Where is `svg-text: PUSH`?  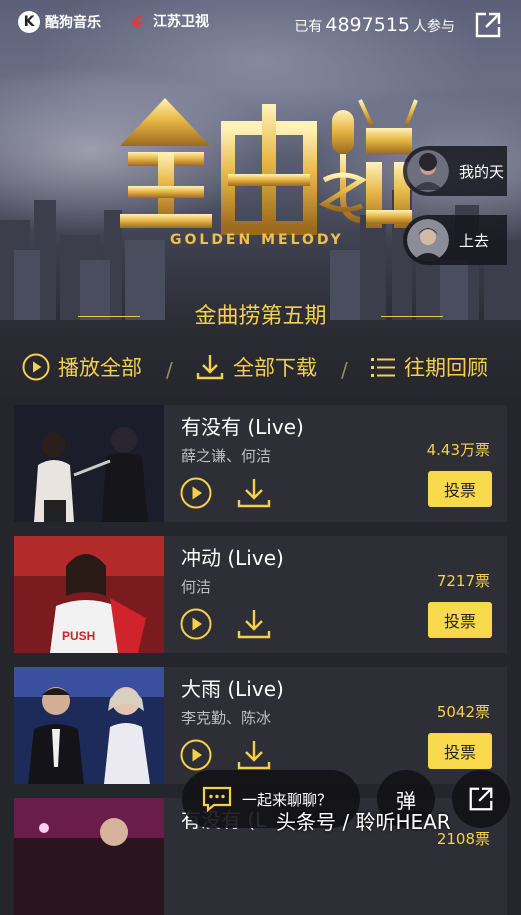
svg-text: PUSH is located at coordinates (78, 636).